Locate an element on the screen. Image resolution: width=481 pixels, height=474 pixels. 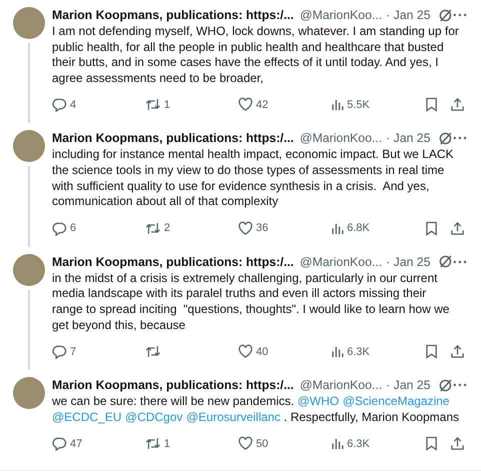
like-count: 36 is located at coordinates (262, 228).